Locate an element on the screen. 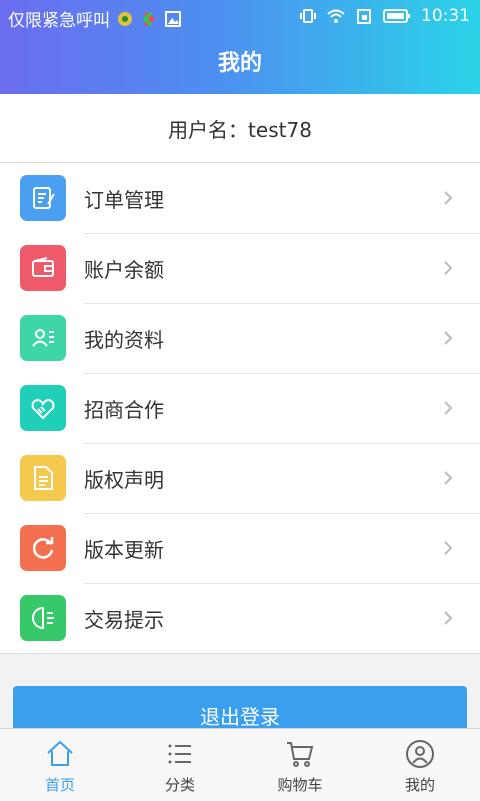 This screenshot has width=480, height=801. page-title: 我的 is located at coordinates (240, 64).